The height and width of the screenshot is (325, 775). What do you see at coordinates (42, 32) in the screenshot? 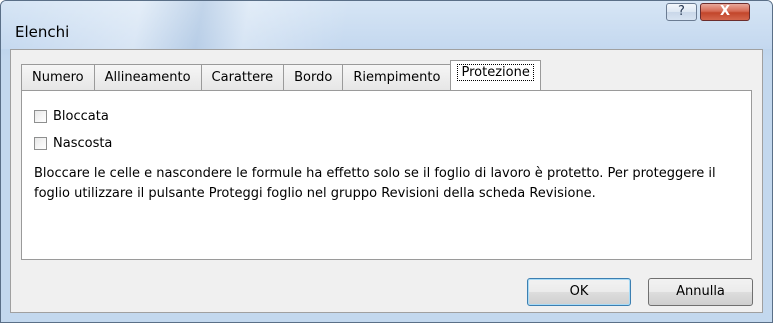
I see `dialog-title: Elenchi` at bounding box center [42, 32].